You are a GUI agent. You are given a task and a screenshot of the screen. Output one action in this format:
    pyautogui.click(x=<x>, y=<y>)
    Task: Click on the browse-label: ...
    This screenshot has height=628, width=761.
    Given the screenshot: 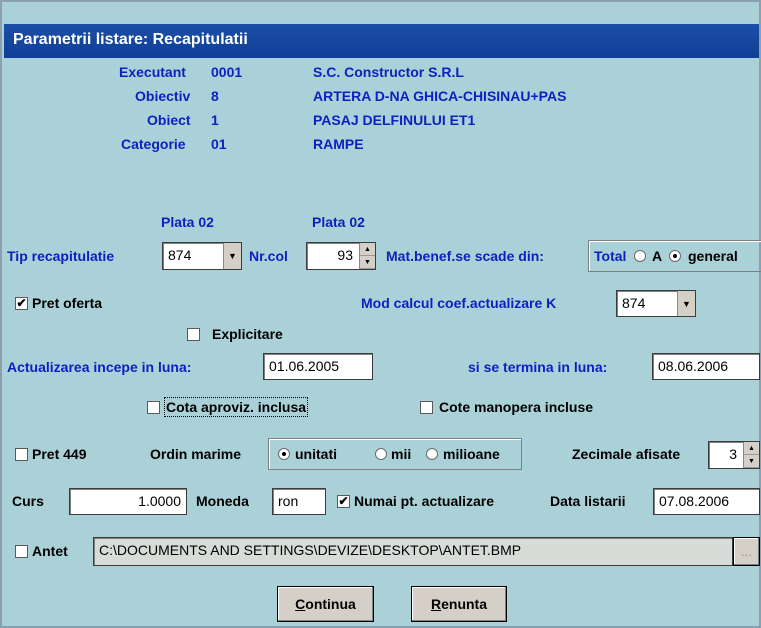 What is the action you would take?
    pyautogui.click(x=746, y=551)
    